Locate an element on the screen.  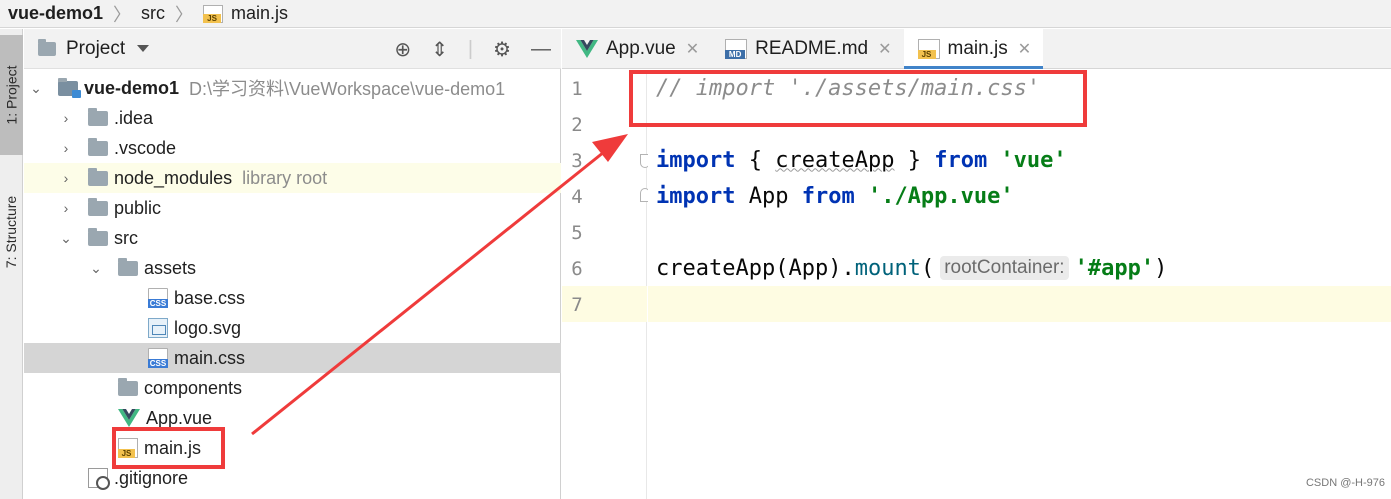
watermark: CSDN @-H-976 is located at coordinates (1345, 483).